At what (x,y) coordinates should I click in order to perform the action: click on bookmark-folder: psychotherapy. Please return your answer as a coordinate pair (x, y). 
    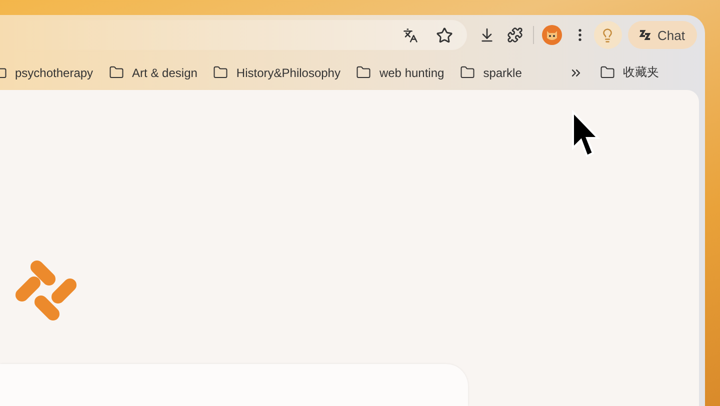
    Looking at the image, I should click on (47, 72).